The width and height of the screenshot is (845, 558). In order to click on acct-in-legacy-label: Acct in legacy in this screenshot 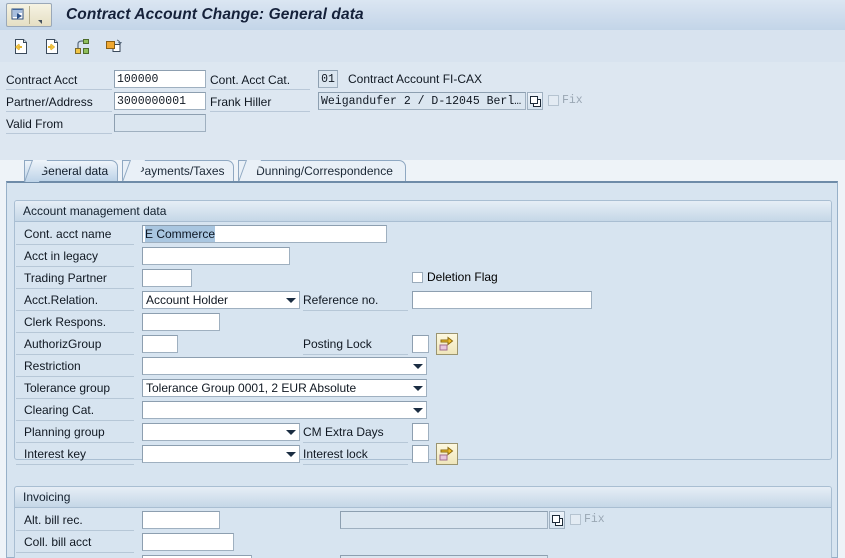, I will do `click(75, 256)`.